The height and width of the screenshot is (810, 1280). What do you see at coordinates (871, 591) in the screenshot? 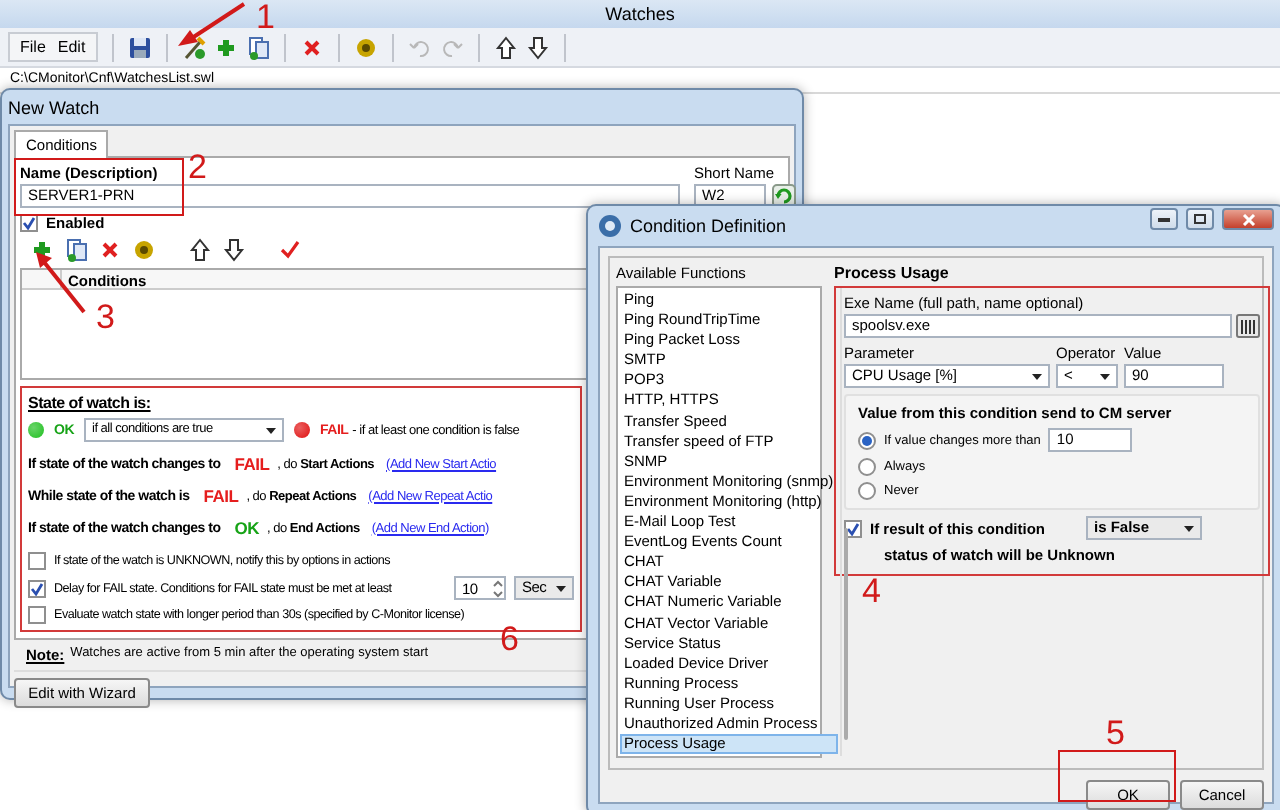
I see `annotation-number: 4` at bounding box center [871, 591].